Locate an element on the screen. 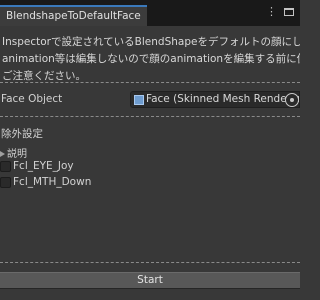 The height and width of the screenshot is (300, 320). exclusion-item: Fcl_EYE_Joy is located at coordinates (37, 166).